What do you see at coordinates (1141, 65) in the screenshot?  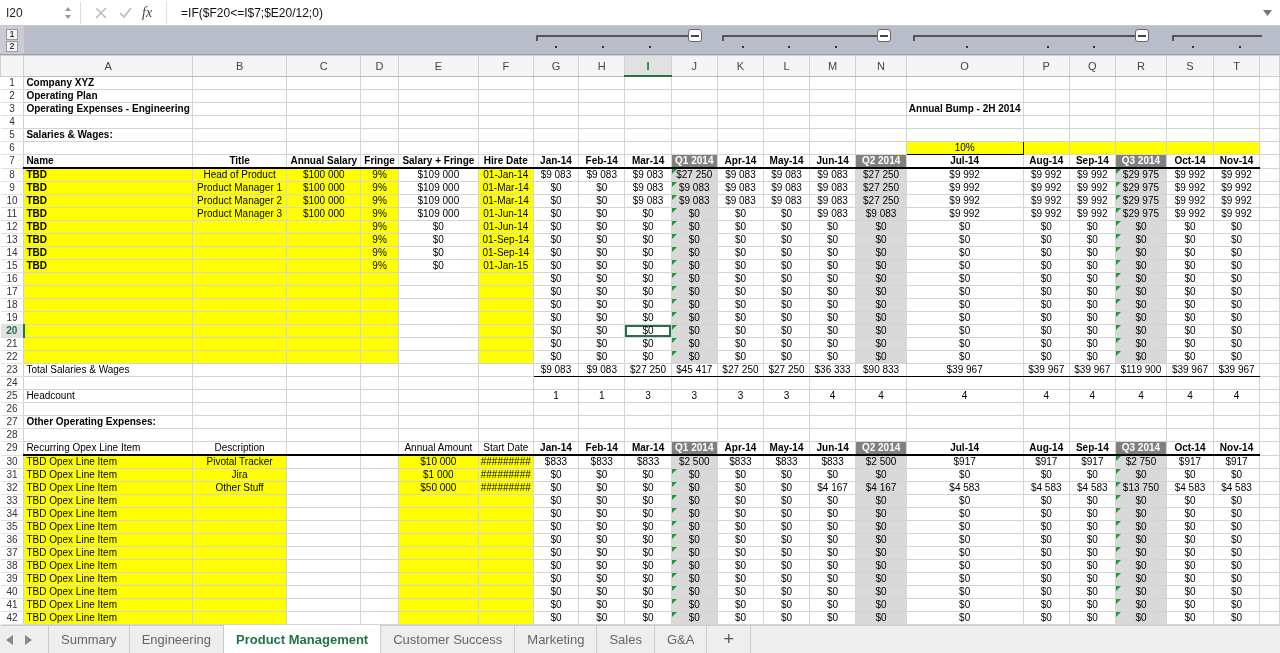 I see `column-header: R` at bounding box center [1141, 65].